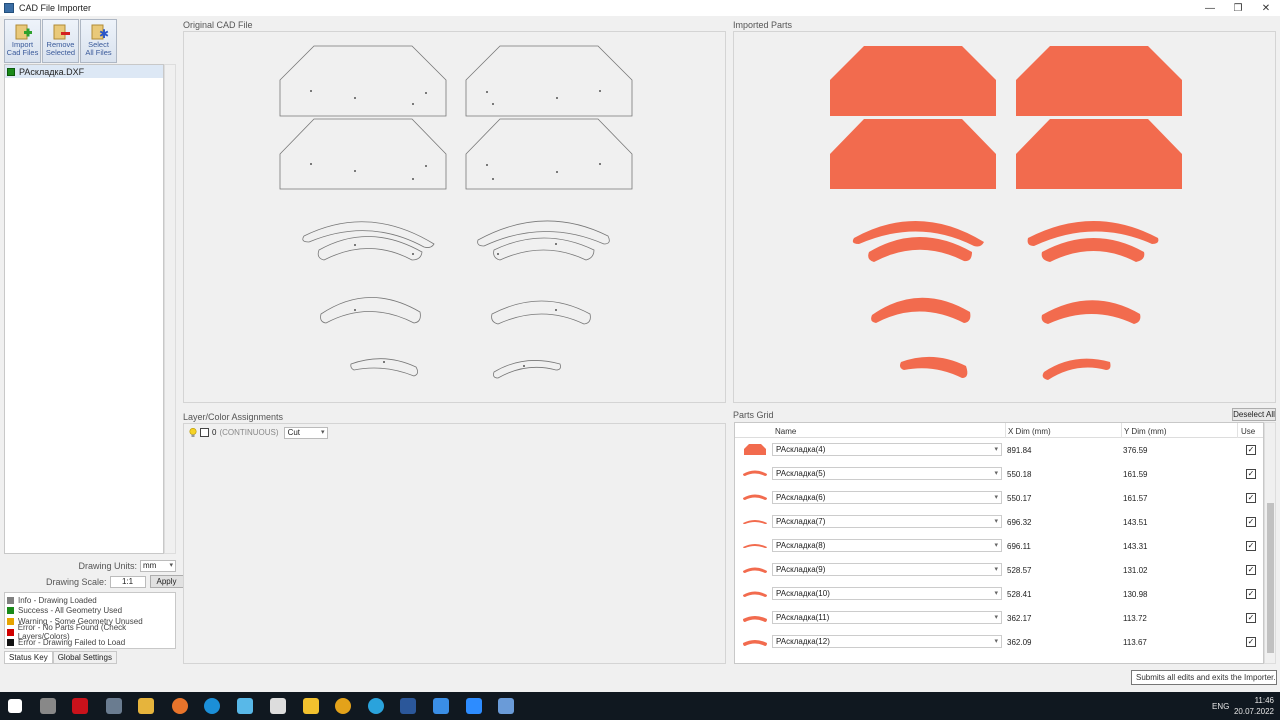  Describe the element at coordinates (1135, 618) in the screenshot. I see `part-y-dim: 113.72` at that location.